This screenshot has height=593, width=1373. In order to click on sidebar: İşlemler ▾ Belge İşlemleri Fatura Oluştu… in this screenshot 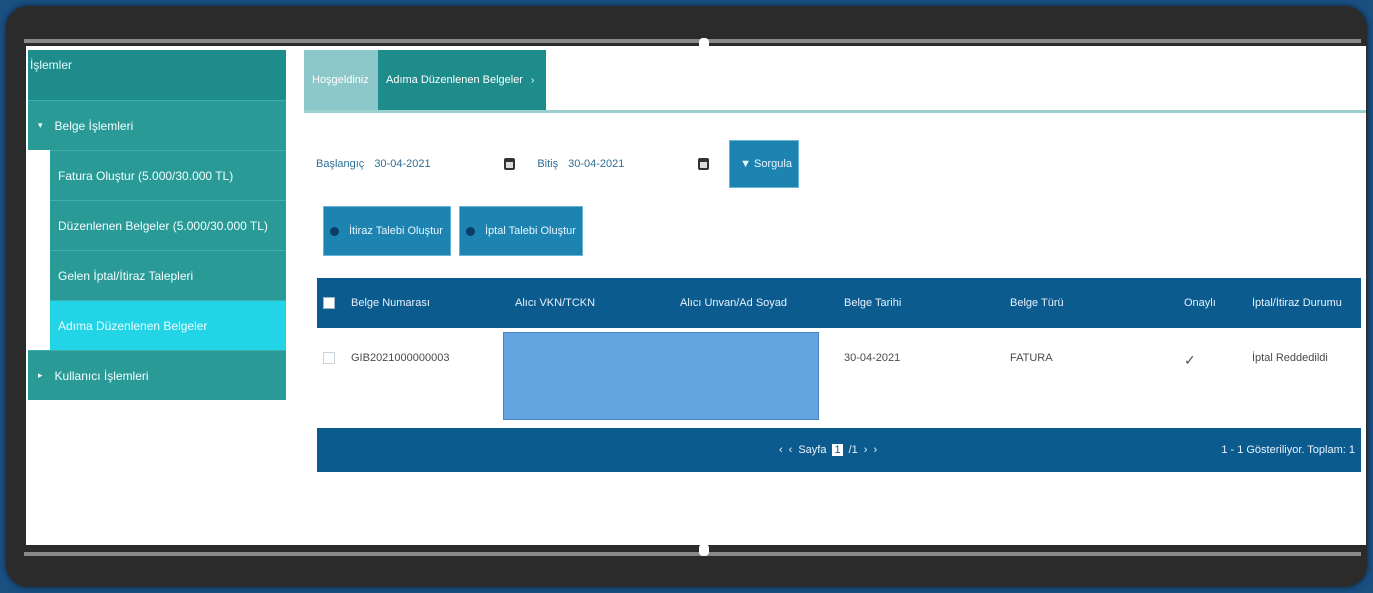, I will do `click(157, 243)`.